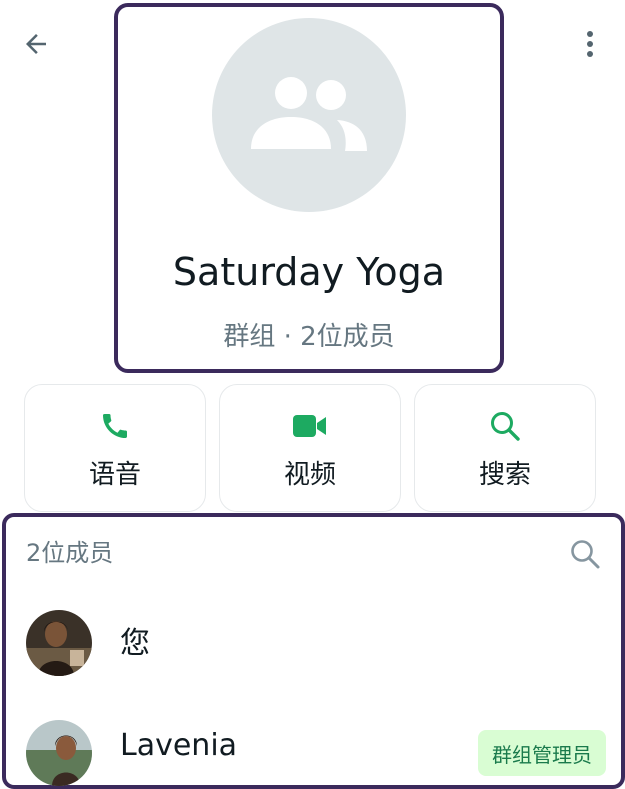 The width and height of the screenshot is (625, 789). I want to click on member-row: Lavenia 群组管理员, so click(316, 754).